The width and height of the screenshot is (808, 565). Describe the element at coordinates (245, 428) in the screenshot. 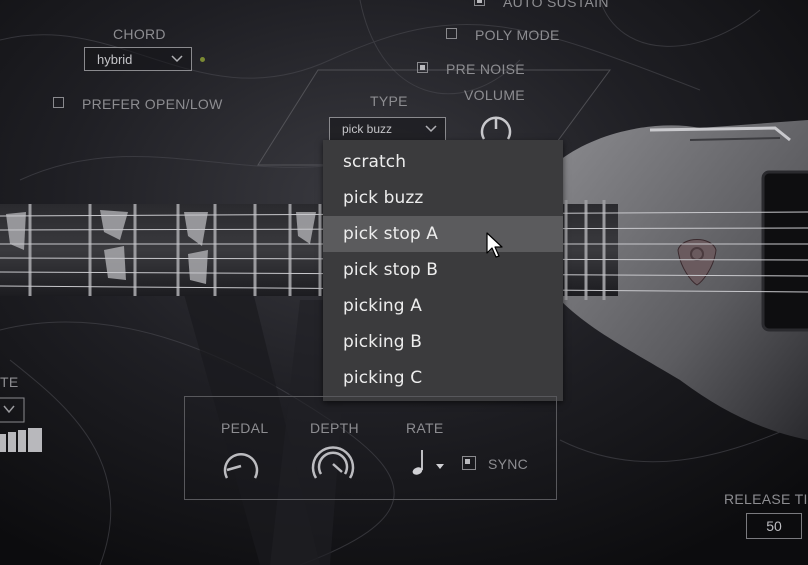

I see `pedal-label: PEDAL` at that location.